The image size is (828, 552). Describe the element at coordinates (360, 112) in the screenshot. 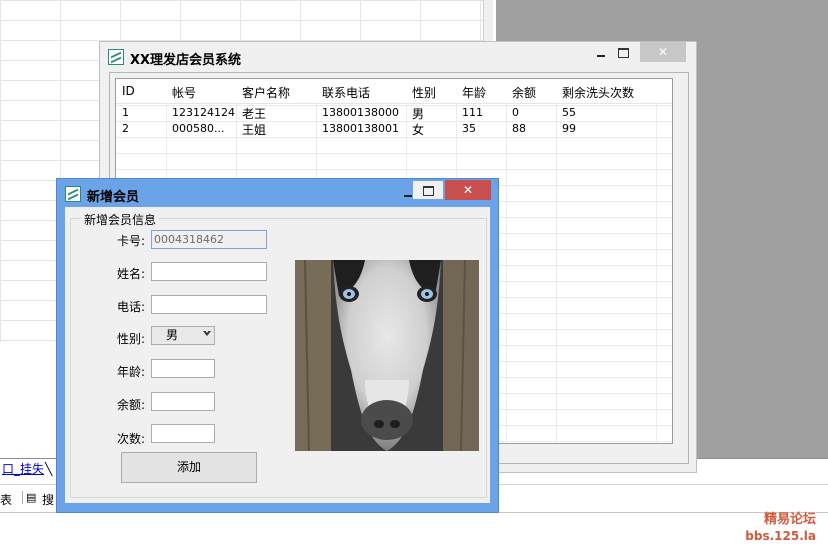

I see `cell-phone: 13800138000` at that location.